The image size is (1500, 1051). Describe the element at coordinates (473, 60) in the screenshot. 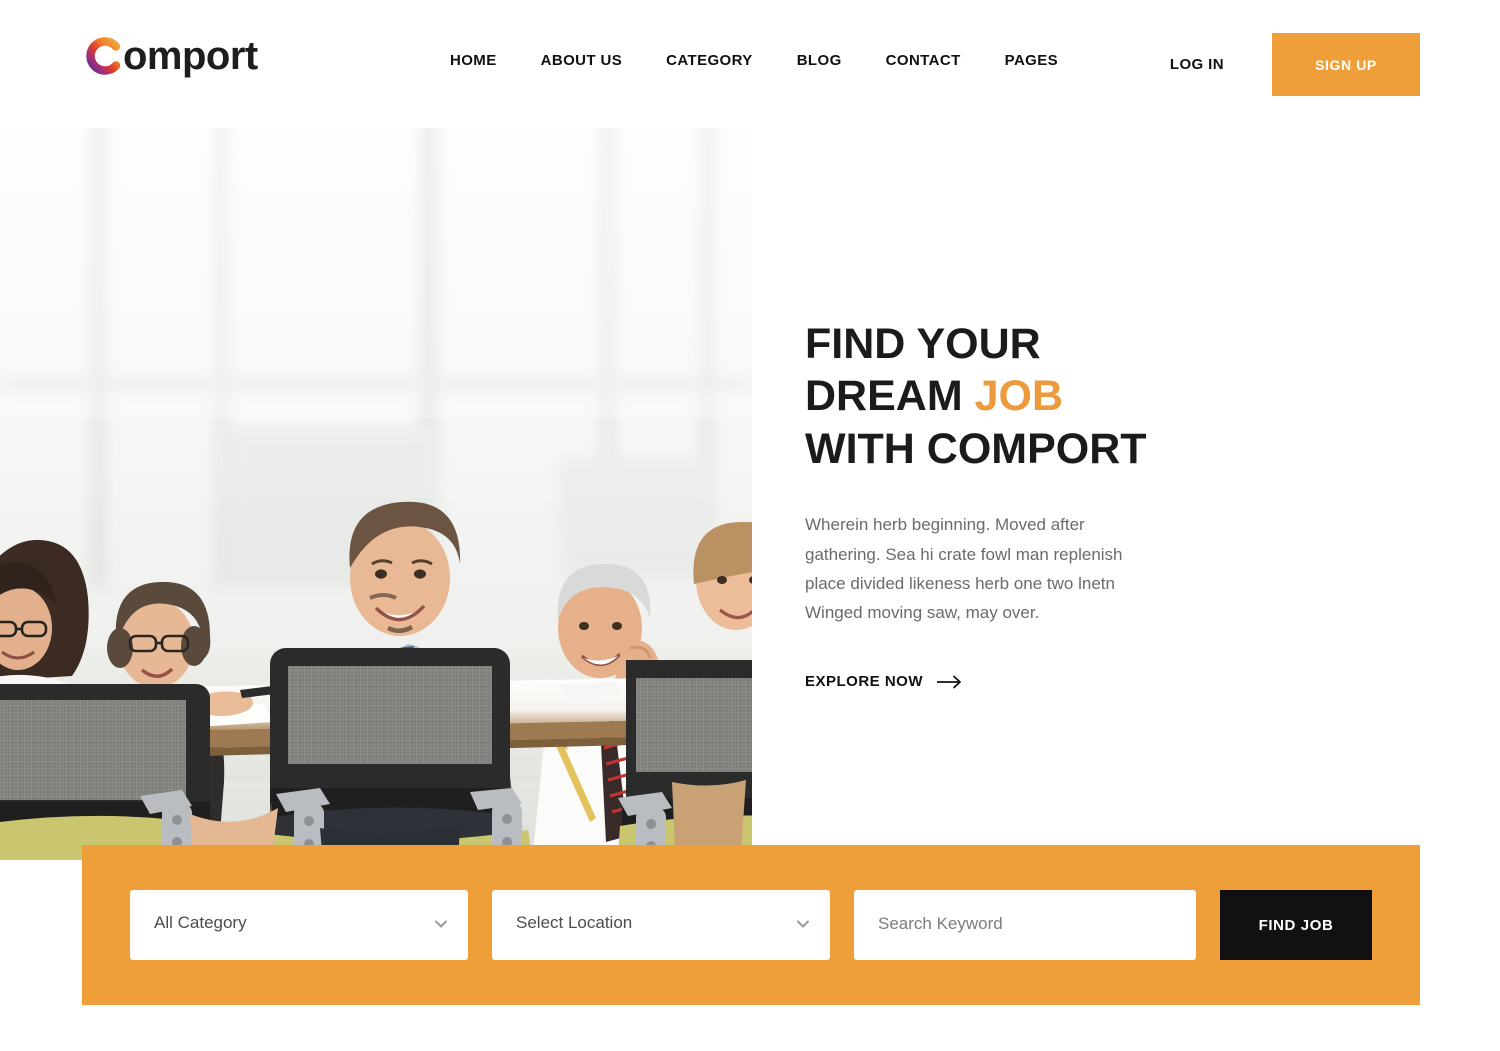

I see `nav-item-home: HOME` at that location.